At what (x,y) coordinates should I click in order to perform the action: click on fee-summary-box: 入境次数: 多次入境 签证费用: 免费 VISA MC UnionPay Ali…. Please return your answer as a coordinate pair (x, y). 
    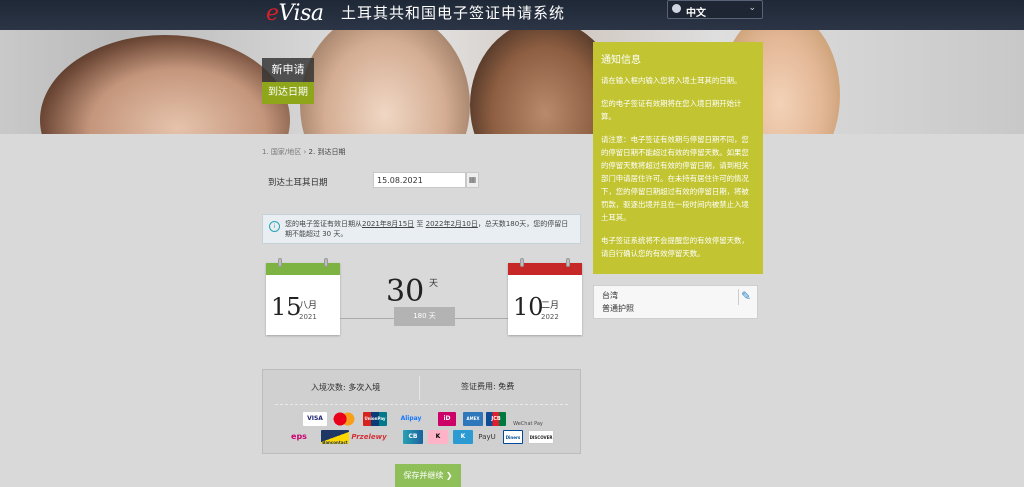
    Looking at the image, I should click on (421, 411).